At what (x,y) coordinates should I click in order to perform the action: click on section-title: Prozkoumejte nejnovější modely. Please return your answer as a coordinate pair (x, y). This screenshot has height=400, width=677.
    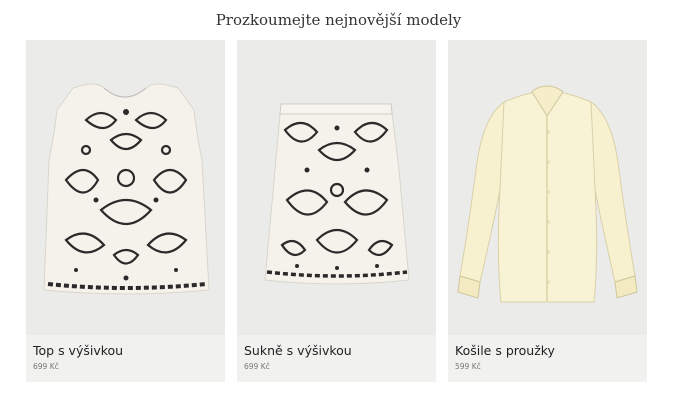
    Looking at the image, I should click on (338, 20).